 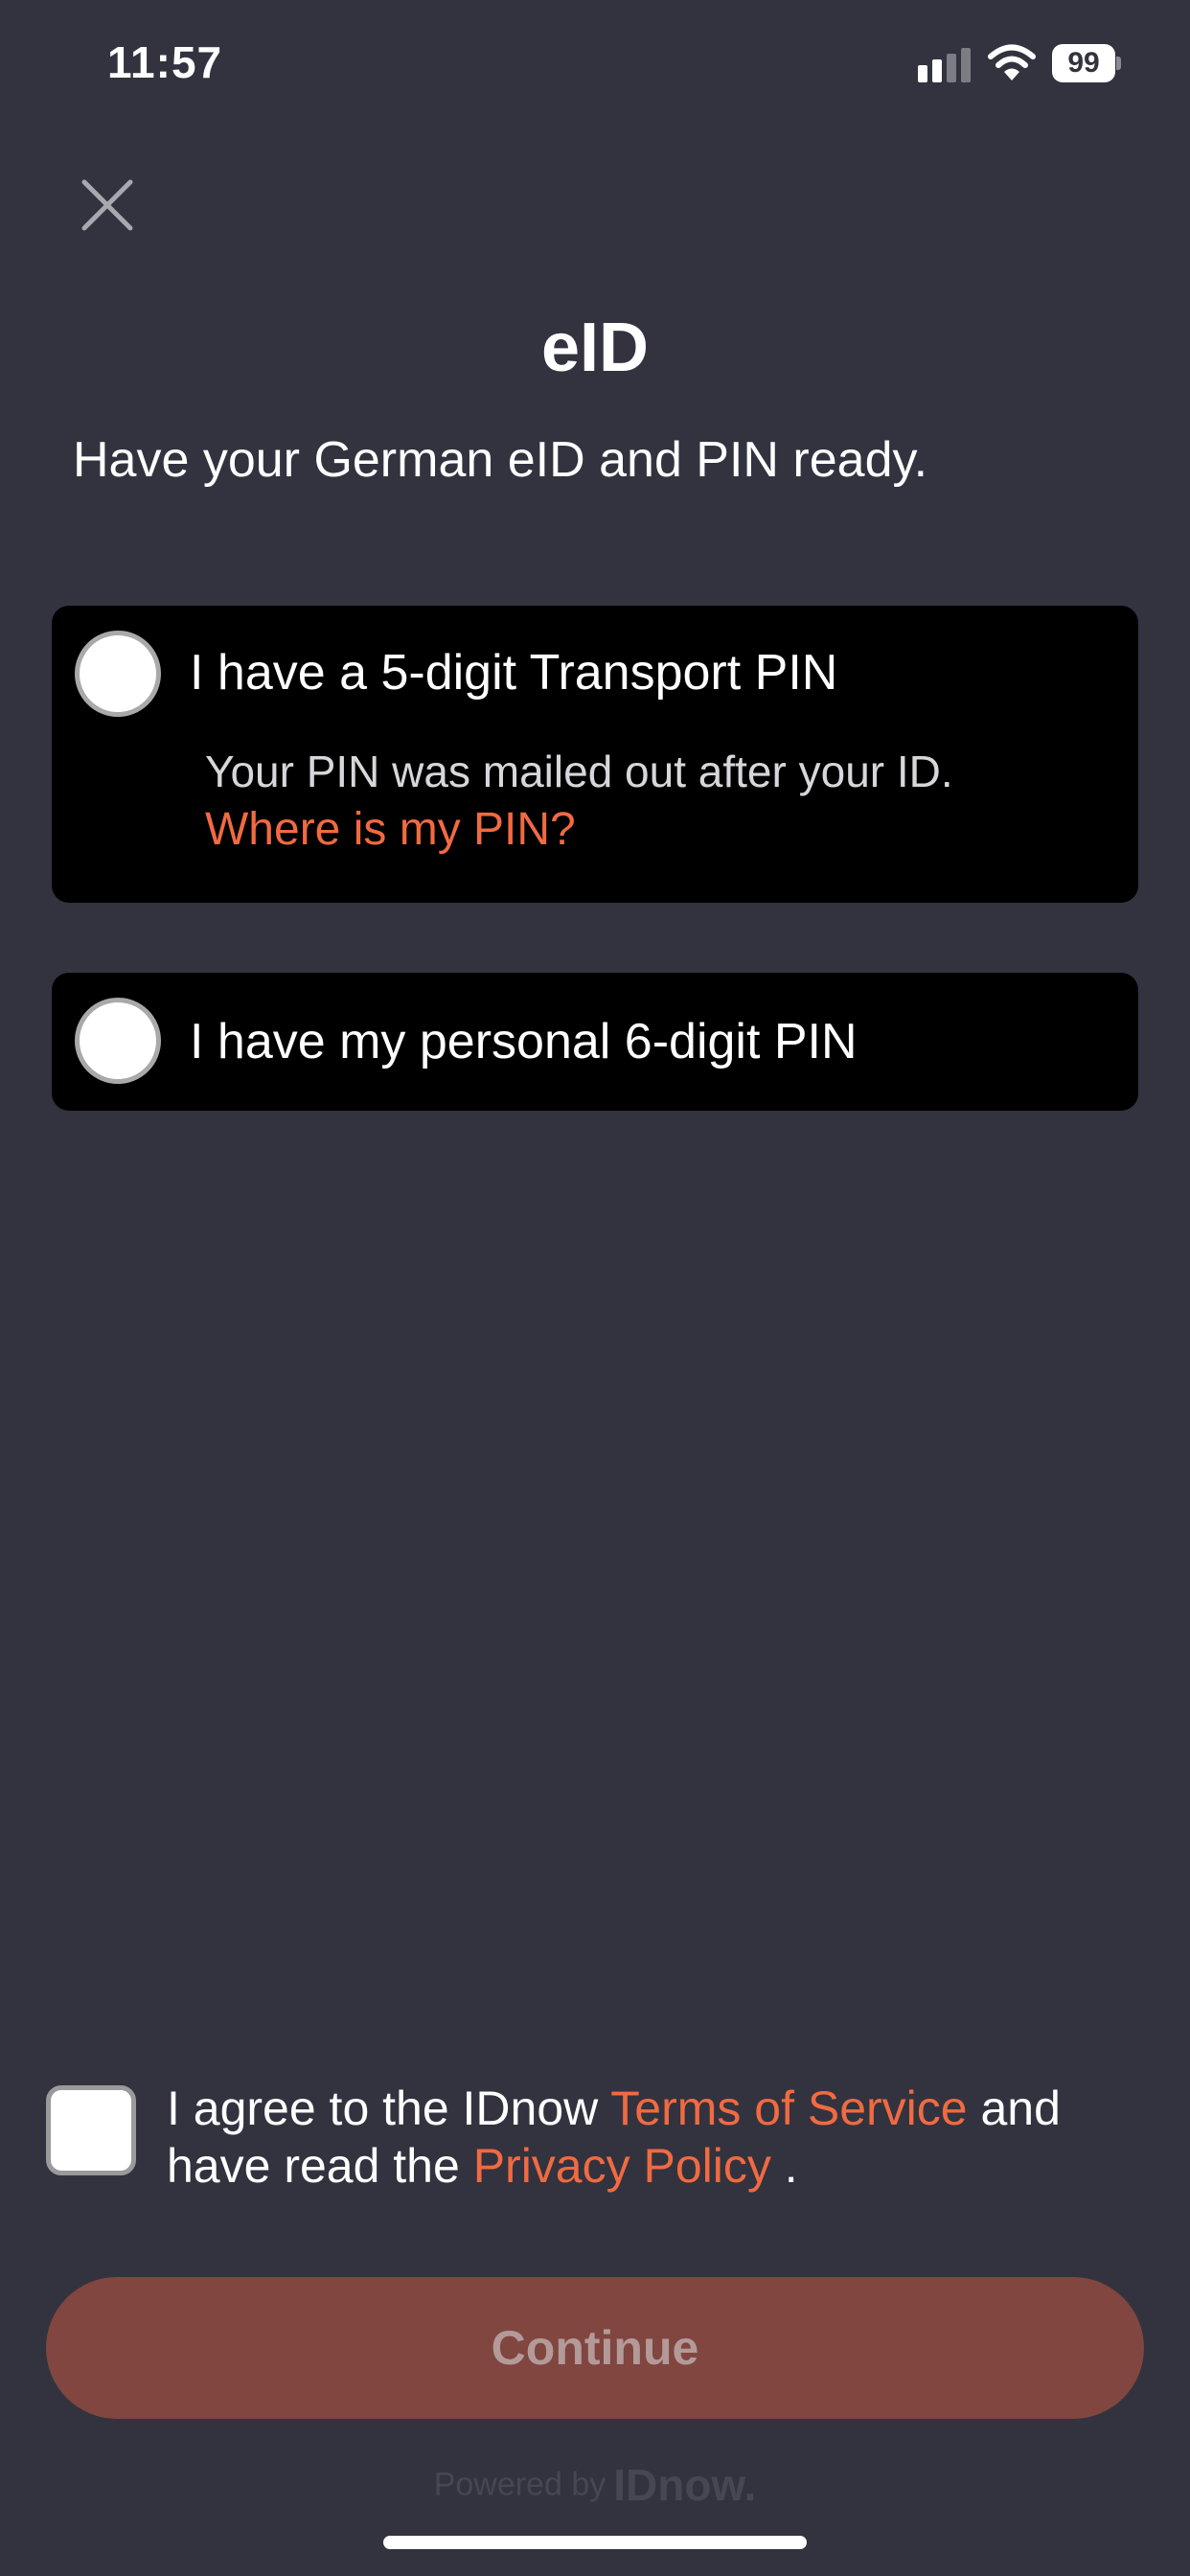 I want to click on powered-by-footer: Powered by IDnow., so click(x=595, y=2485).